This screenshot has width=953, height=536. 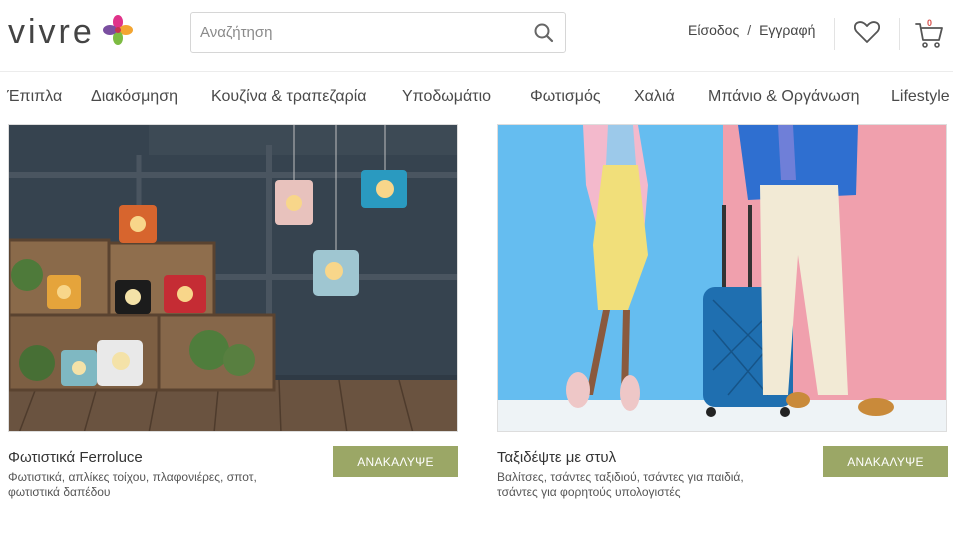 I want to click on heart-icon, so click(x=867, y=32).